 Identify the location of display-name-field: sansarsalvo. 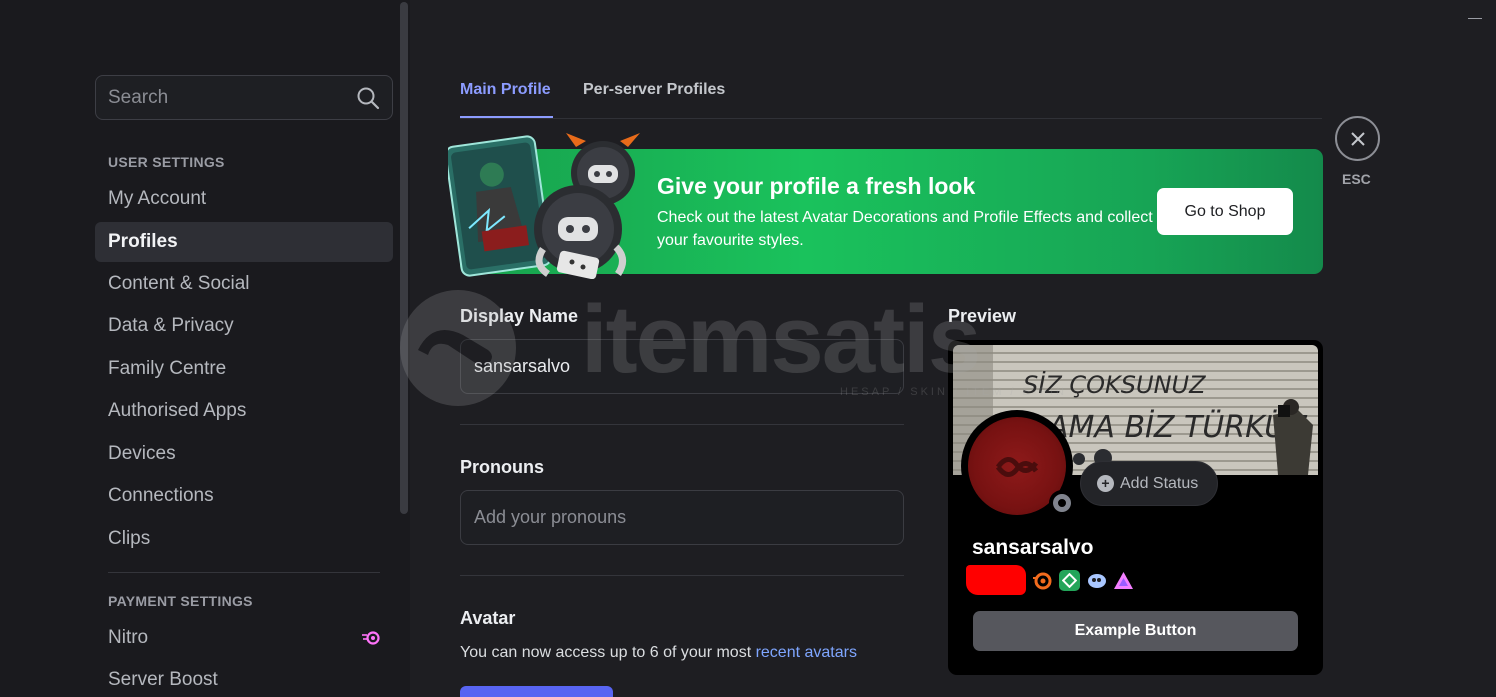
(682, 366).